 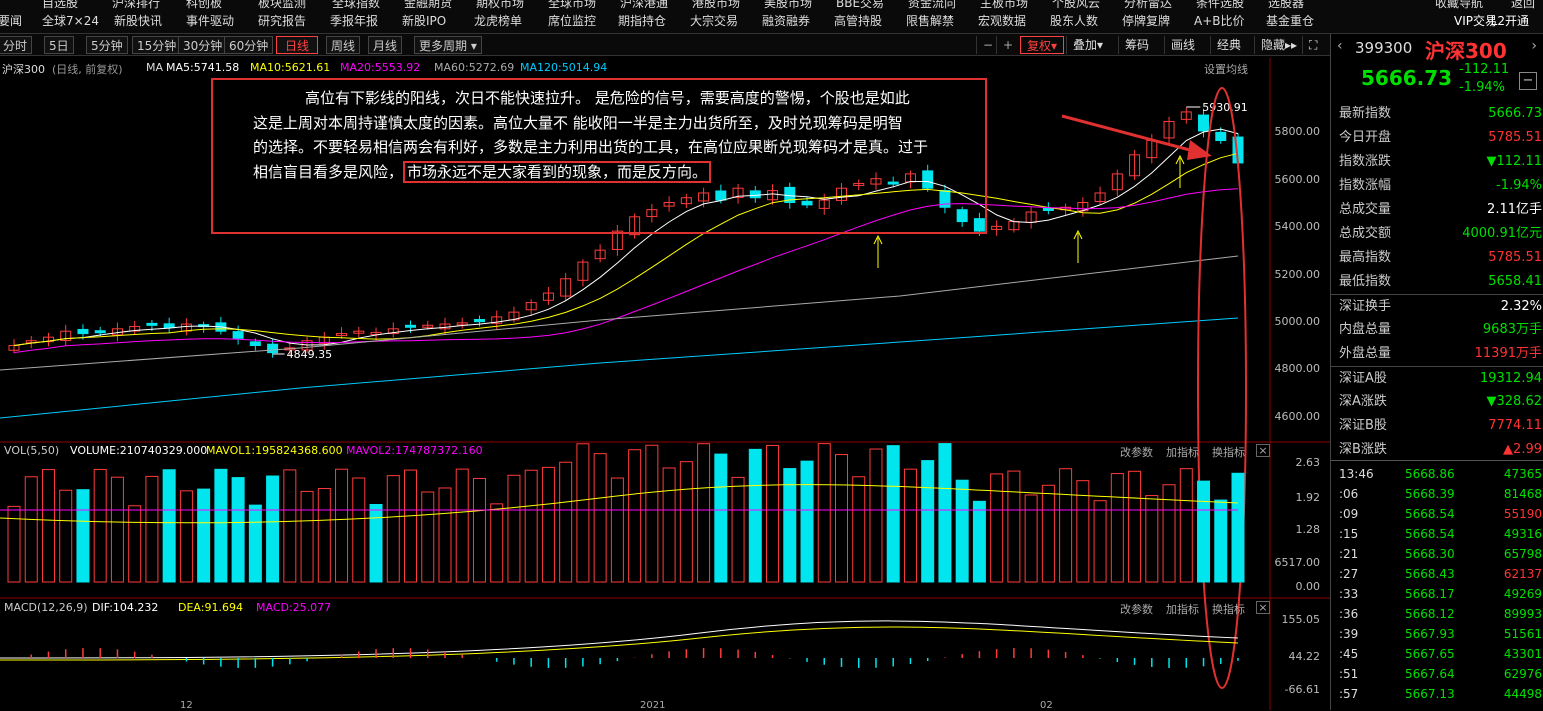 What do you see at coordinates (282, 5) in the screenshot?
I see `nav-item: 板块监测` at bounding box center [282, 5].